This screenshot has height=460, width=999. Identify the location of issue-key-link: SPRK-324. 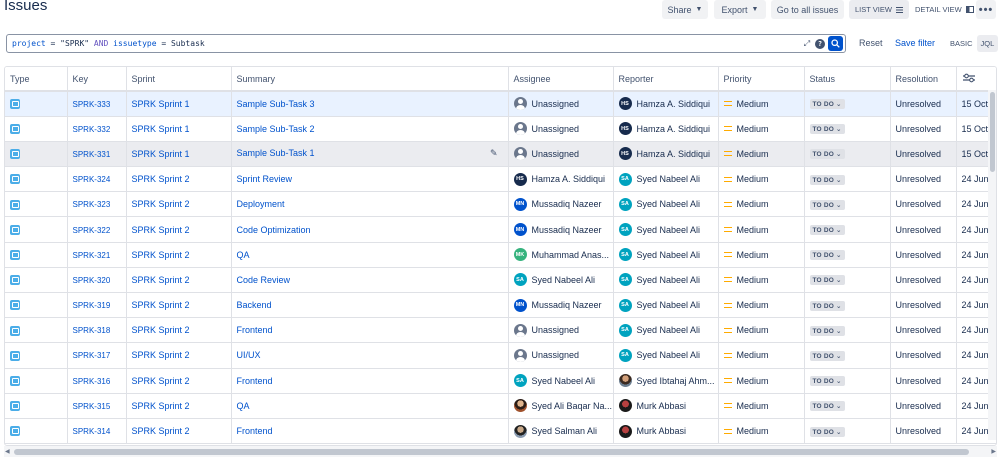
(92, 179).